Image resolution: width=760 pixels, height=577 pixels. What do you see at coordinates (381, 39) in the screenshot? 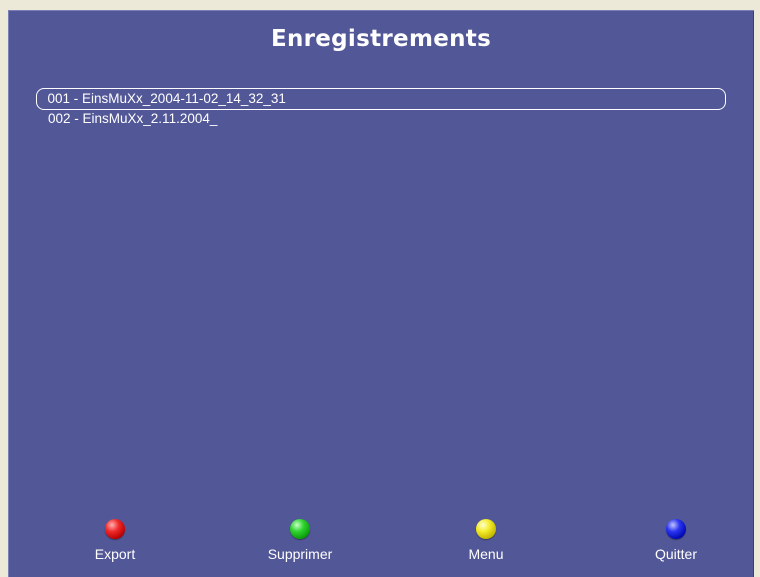
I see `page-title: Enregistrements` at bounding box center [381, 39].